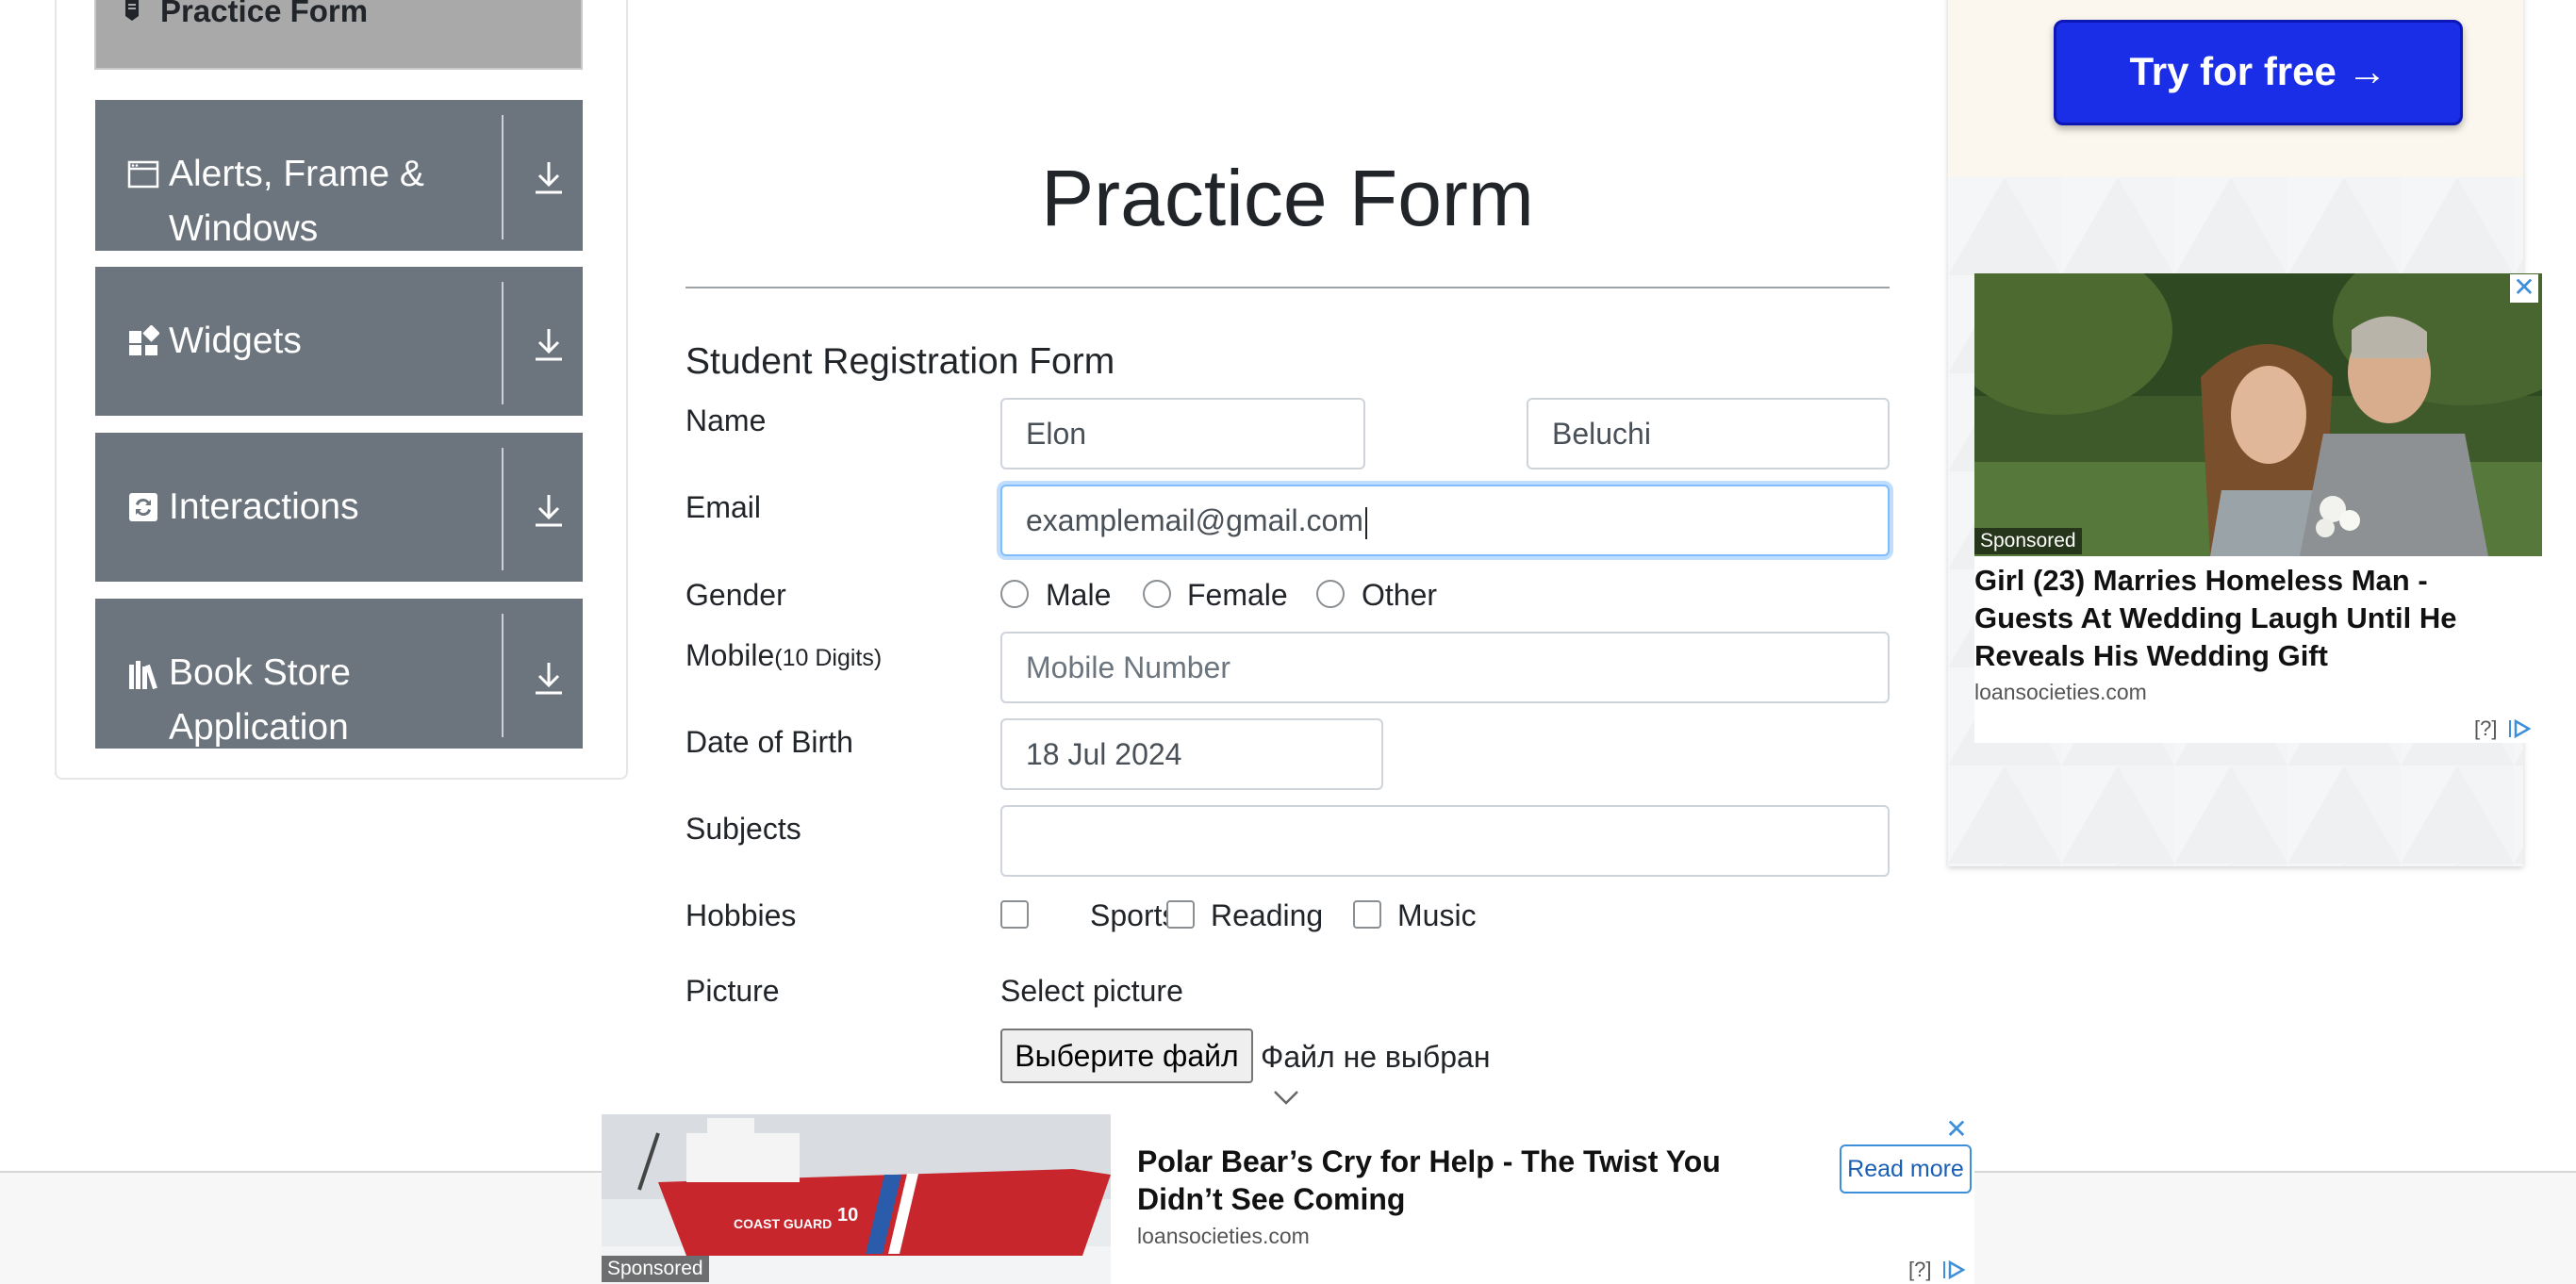 Image resolution: width=2576 pixels, height=1284 pixels. I want to click on hobby-reading-label: Reading, so click(1267, 915).